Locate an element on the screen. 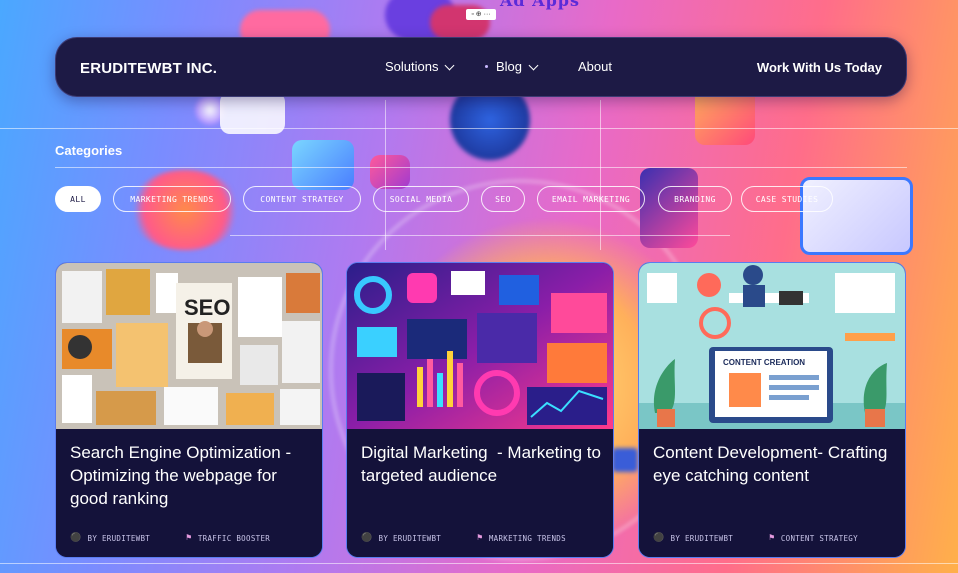  nav-about-label: About is located at coordinates (595, 66).